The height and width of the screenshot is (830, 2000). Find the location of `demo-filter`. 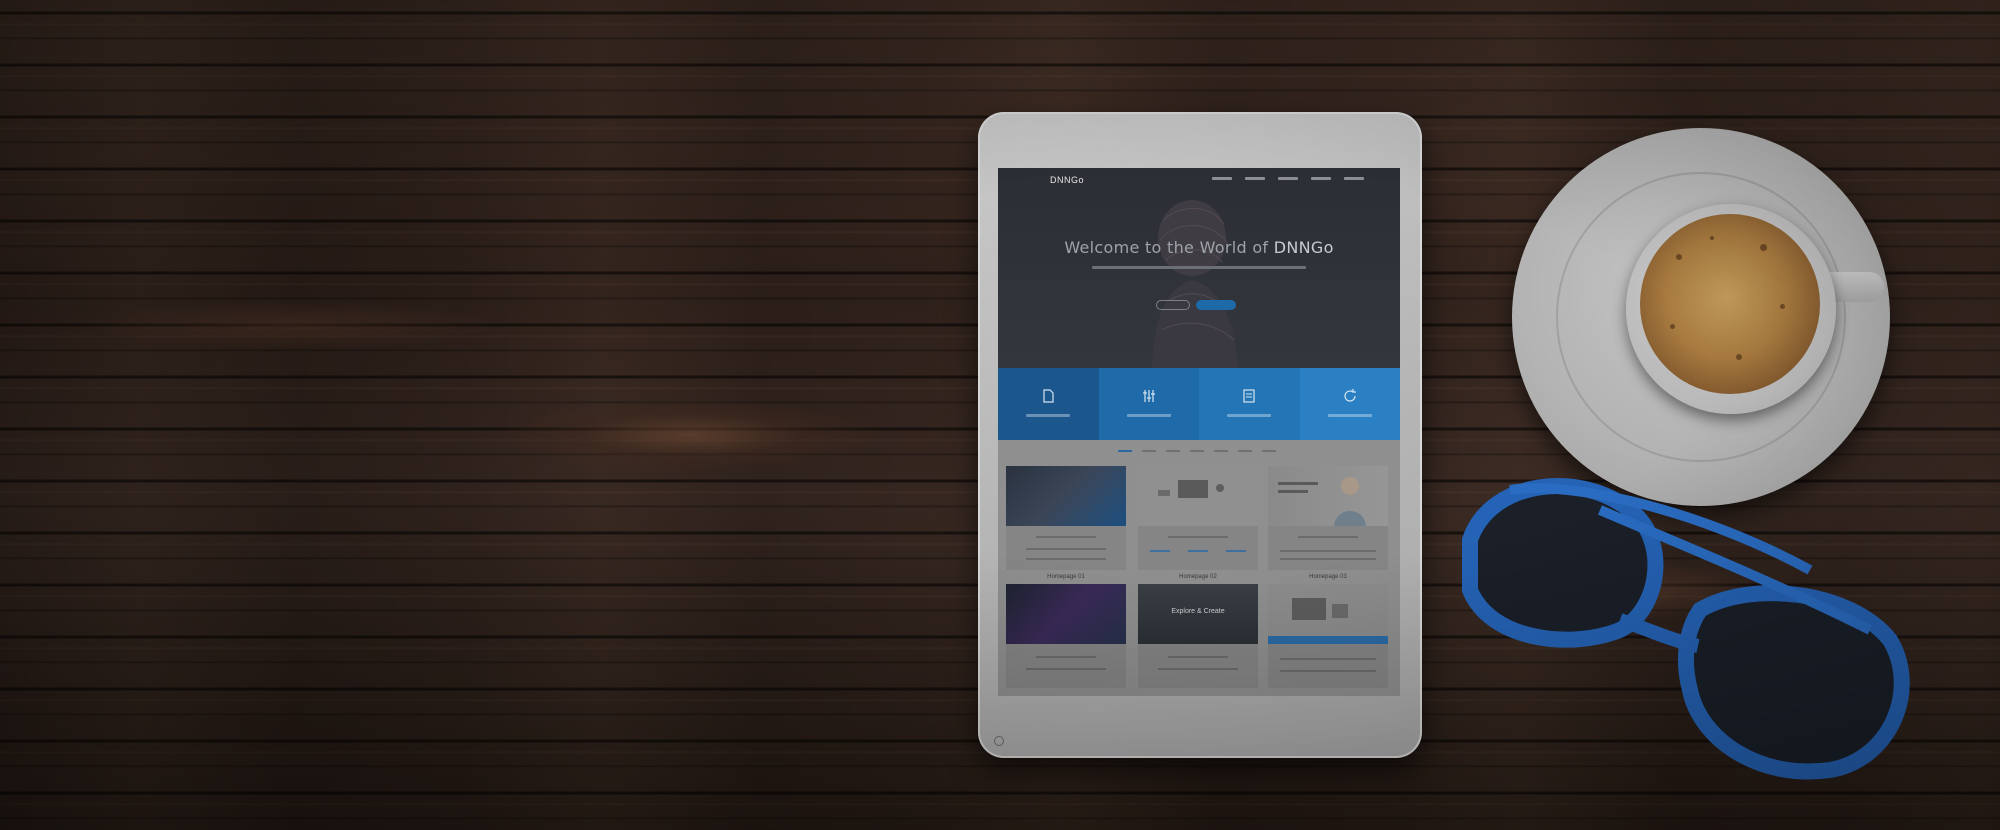

demo-filter is located at coordinates (1197, 451).